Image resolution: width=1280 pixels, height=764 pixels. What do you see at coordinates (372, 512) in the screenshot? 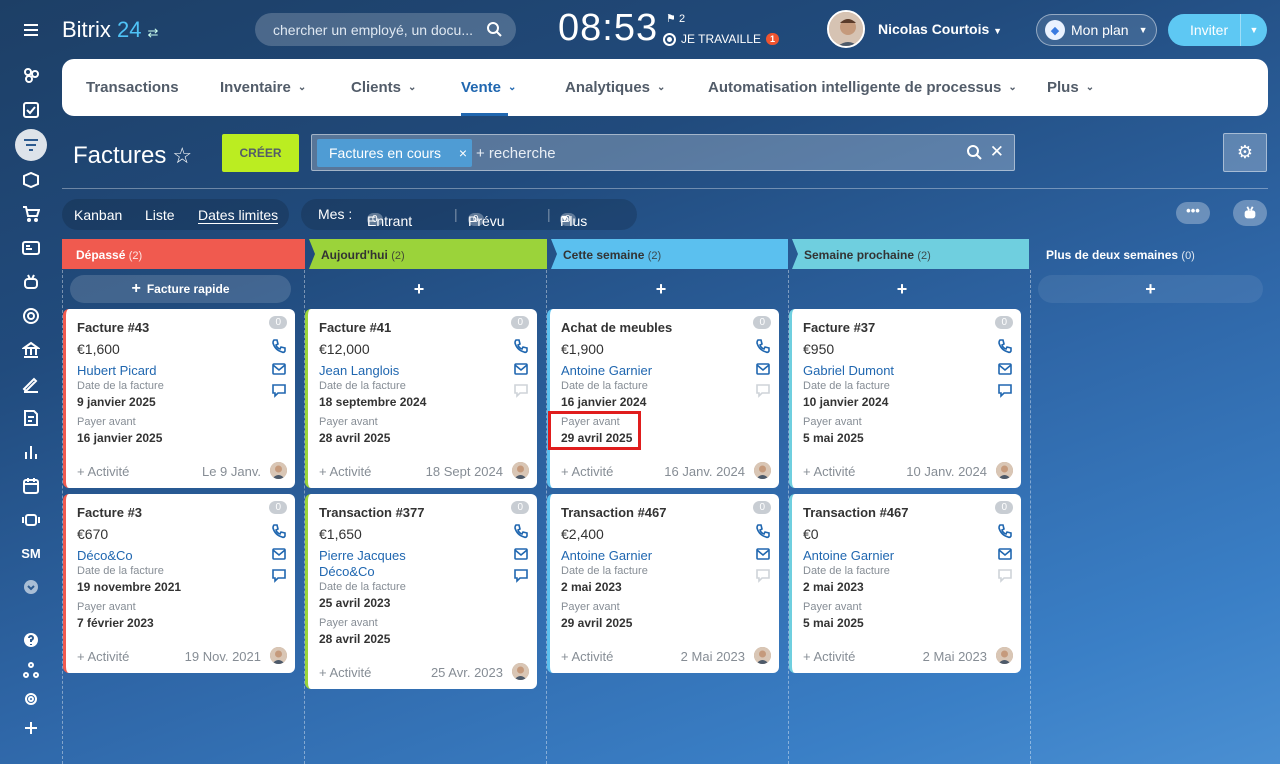
I see `card-title: Transaction #377` at bounding box center [372, 512].